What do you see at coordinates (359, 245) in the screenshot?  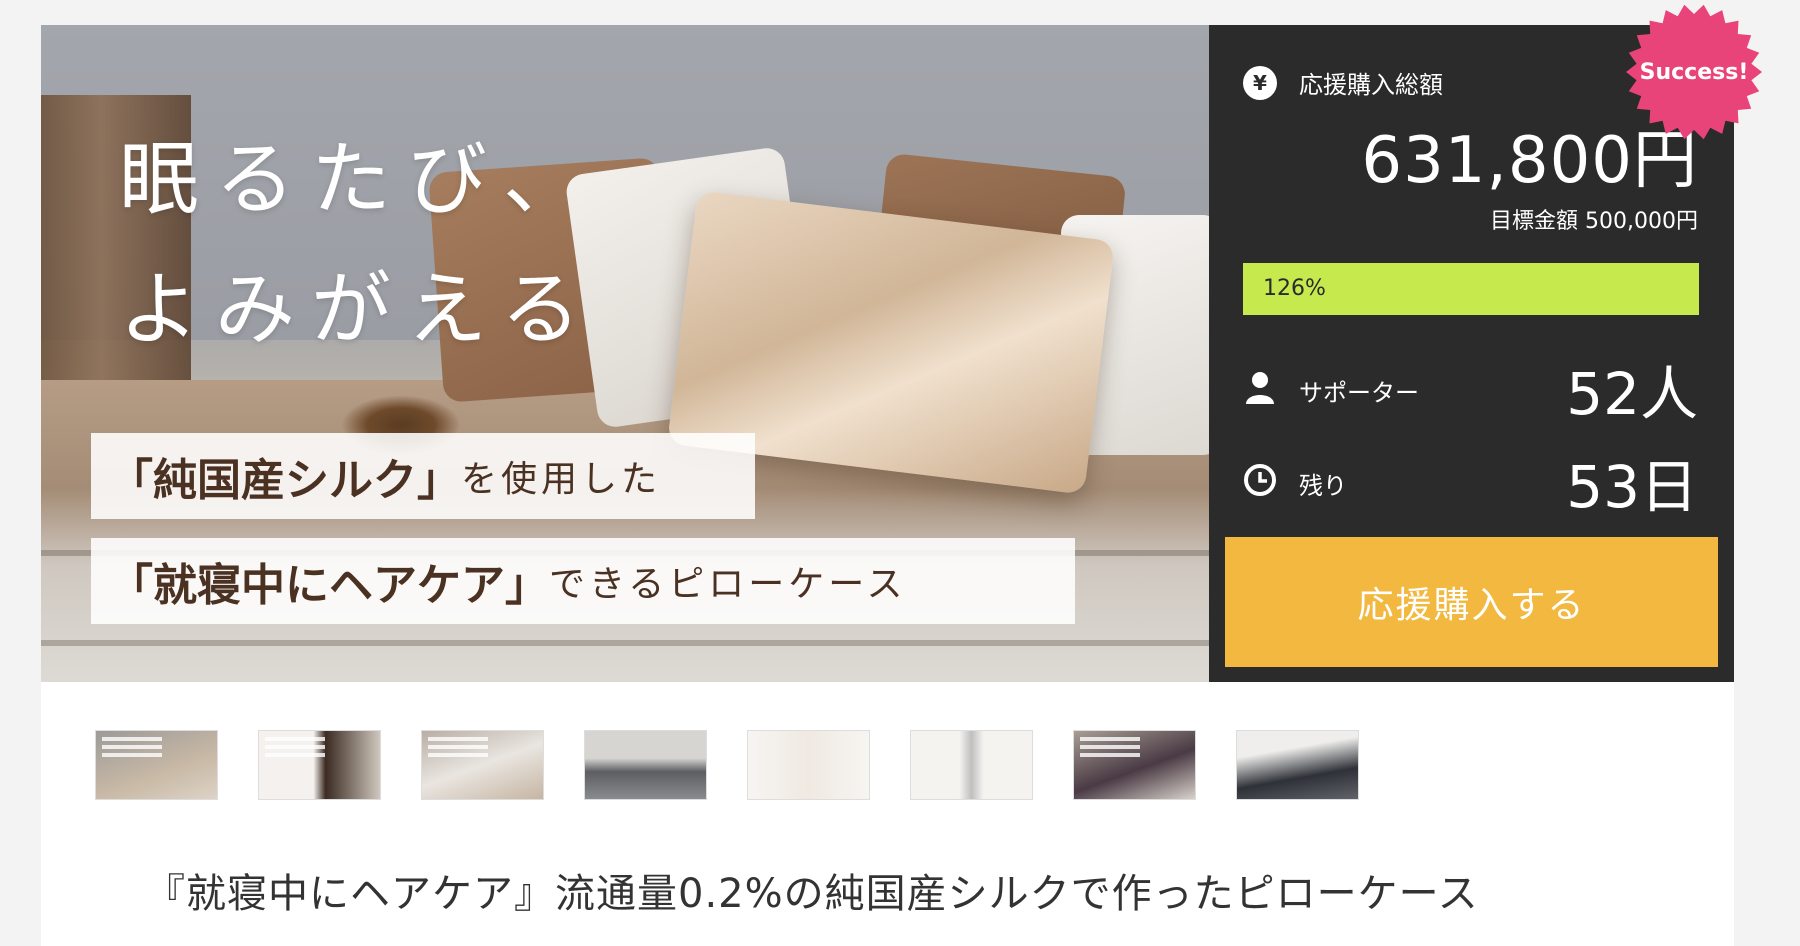 I see `hero-headline: 眠るたび、 よみがえる` at bounding box center [359, 245].